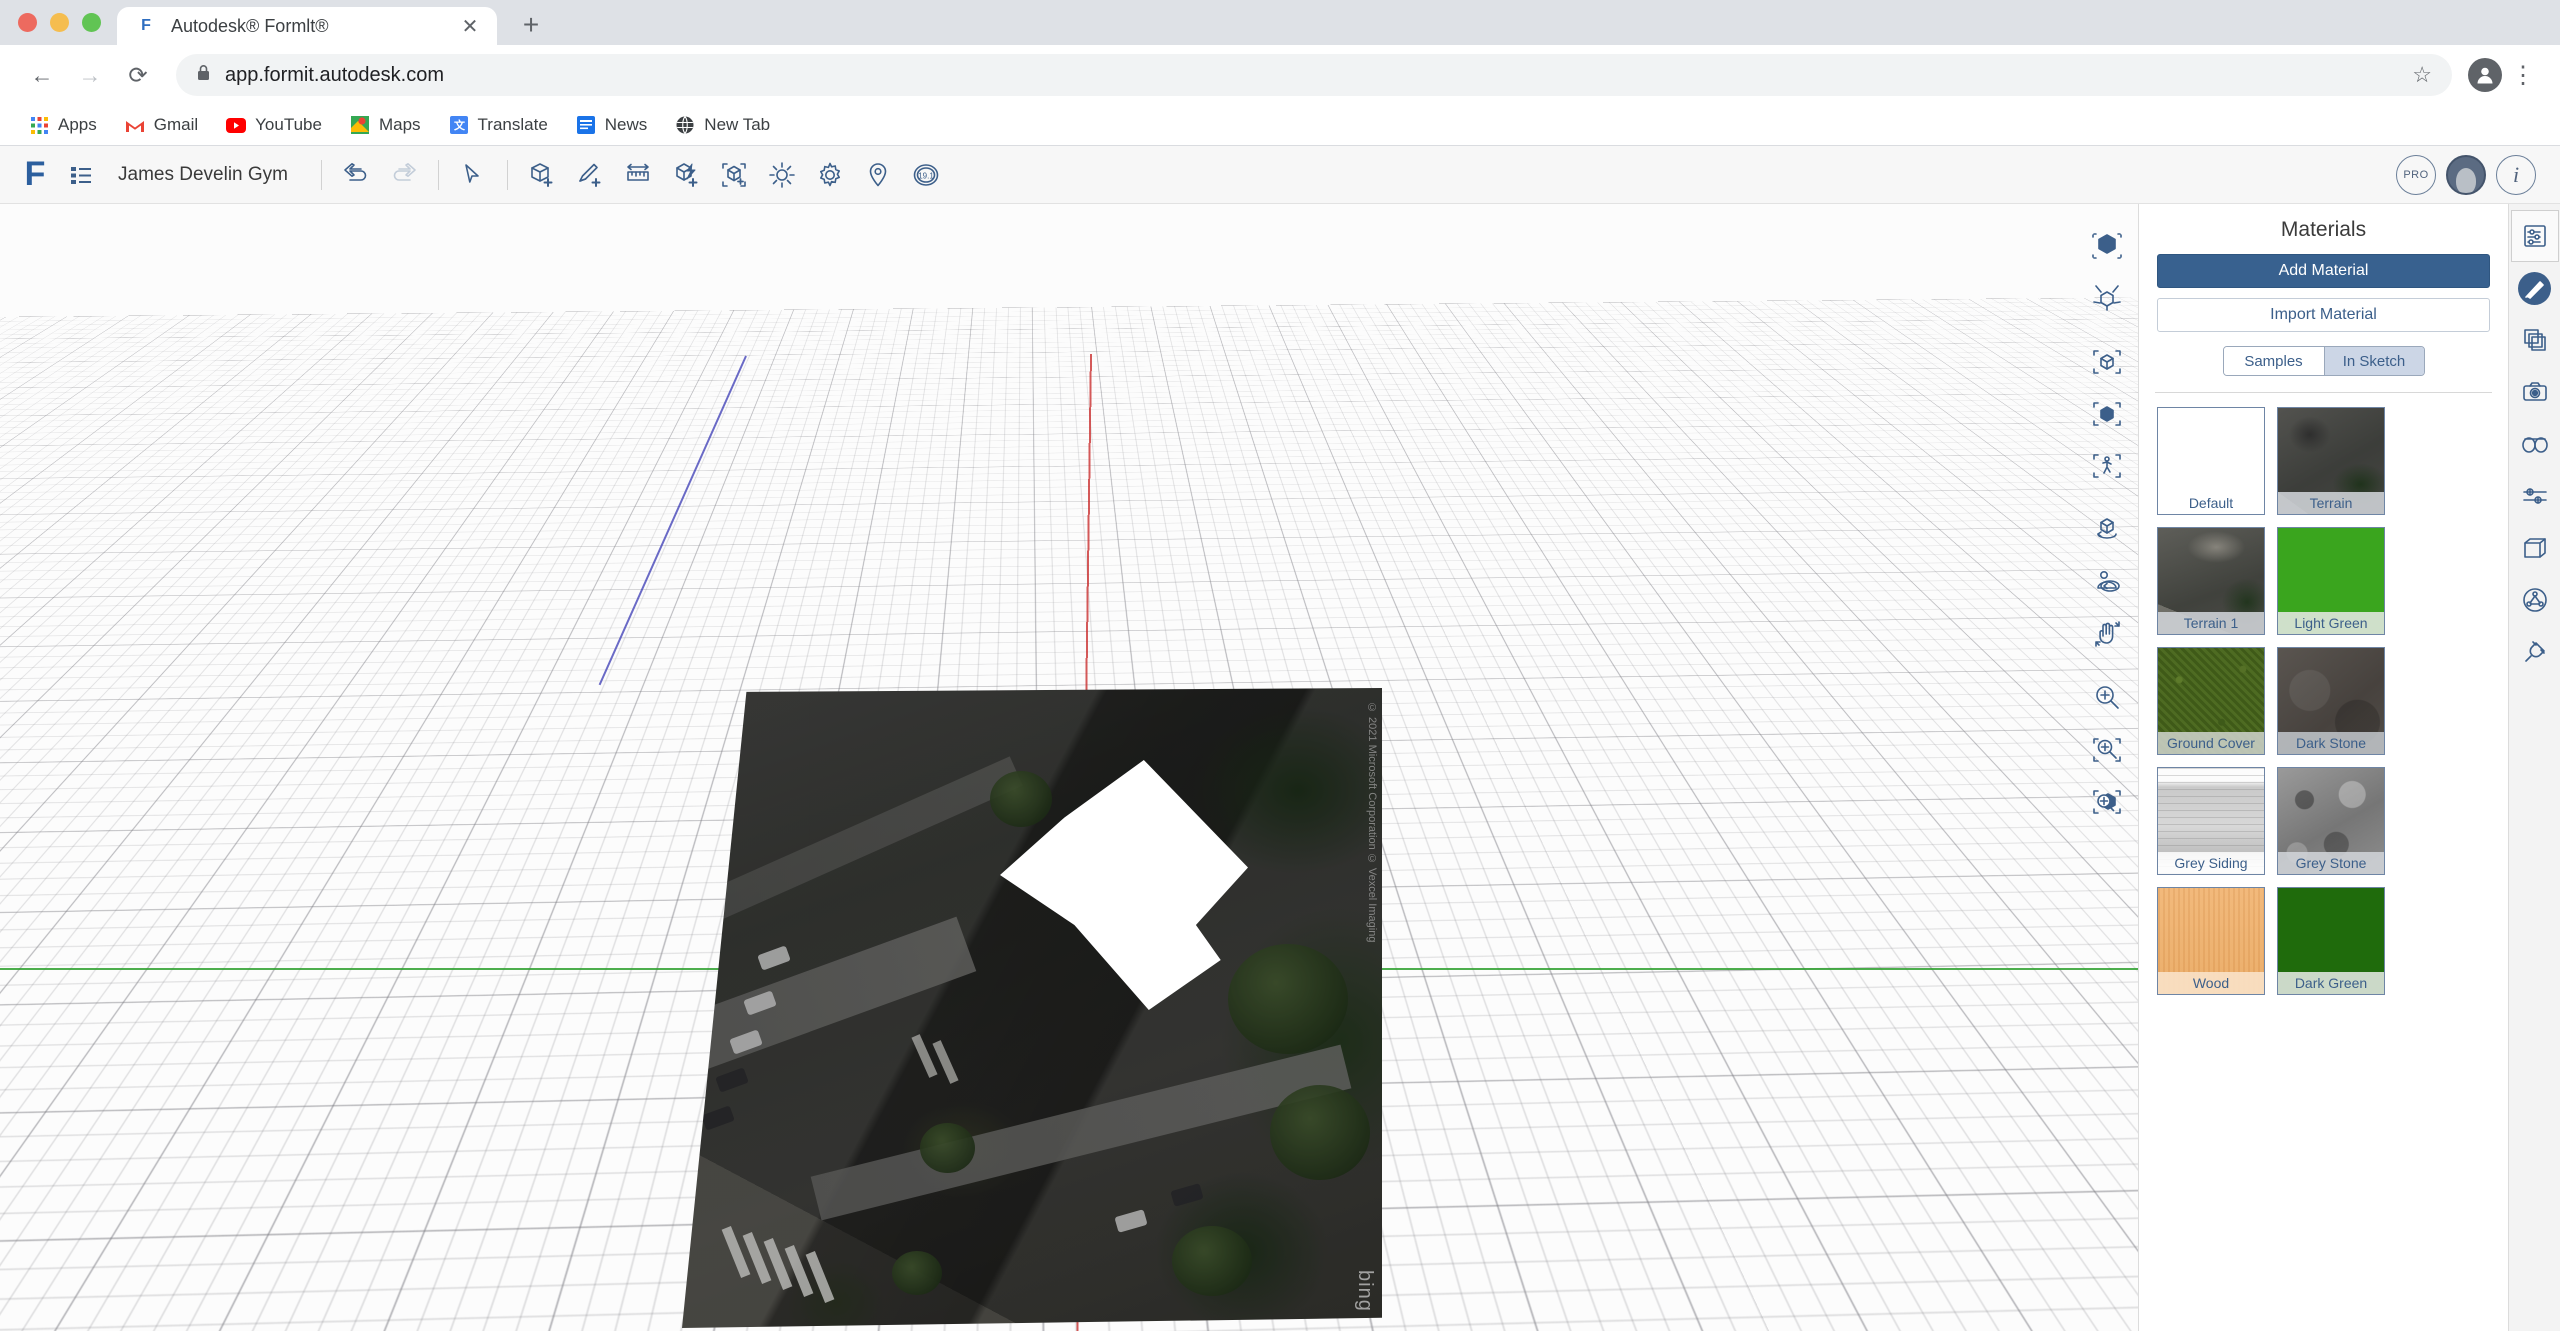 The height and width of the screenshot is (1331, 2560). I want to click on project-name: James Develin Gym, so click(208, 175).